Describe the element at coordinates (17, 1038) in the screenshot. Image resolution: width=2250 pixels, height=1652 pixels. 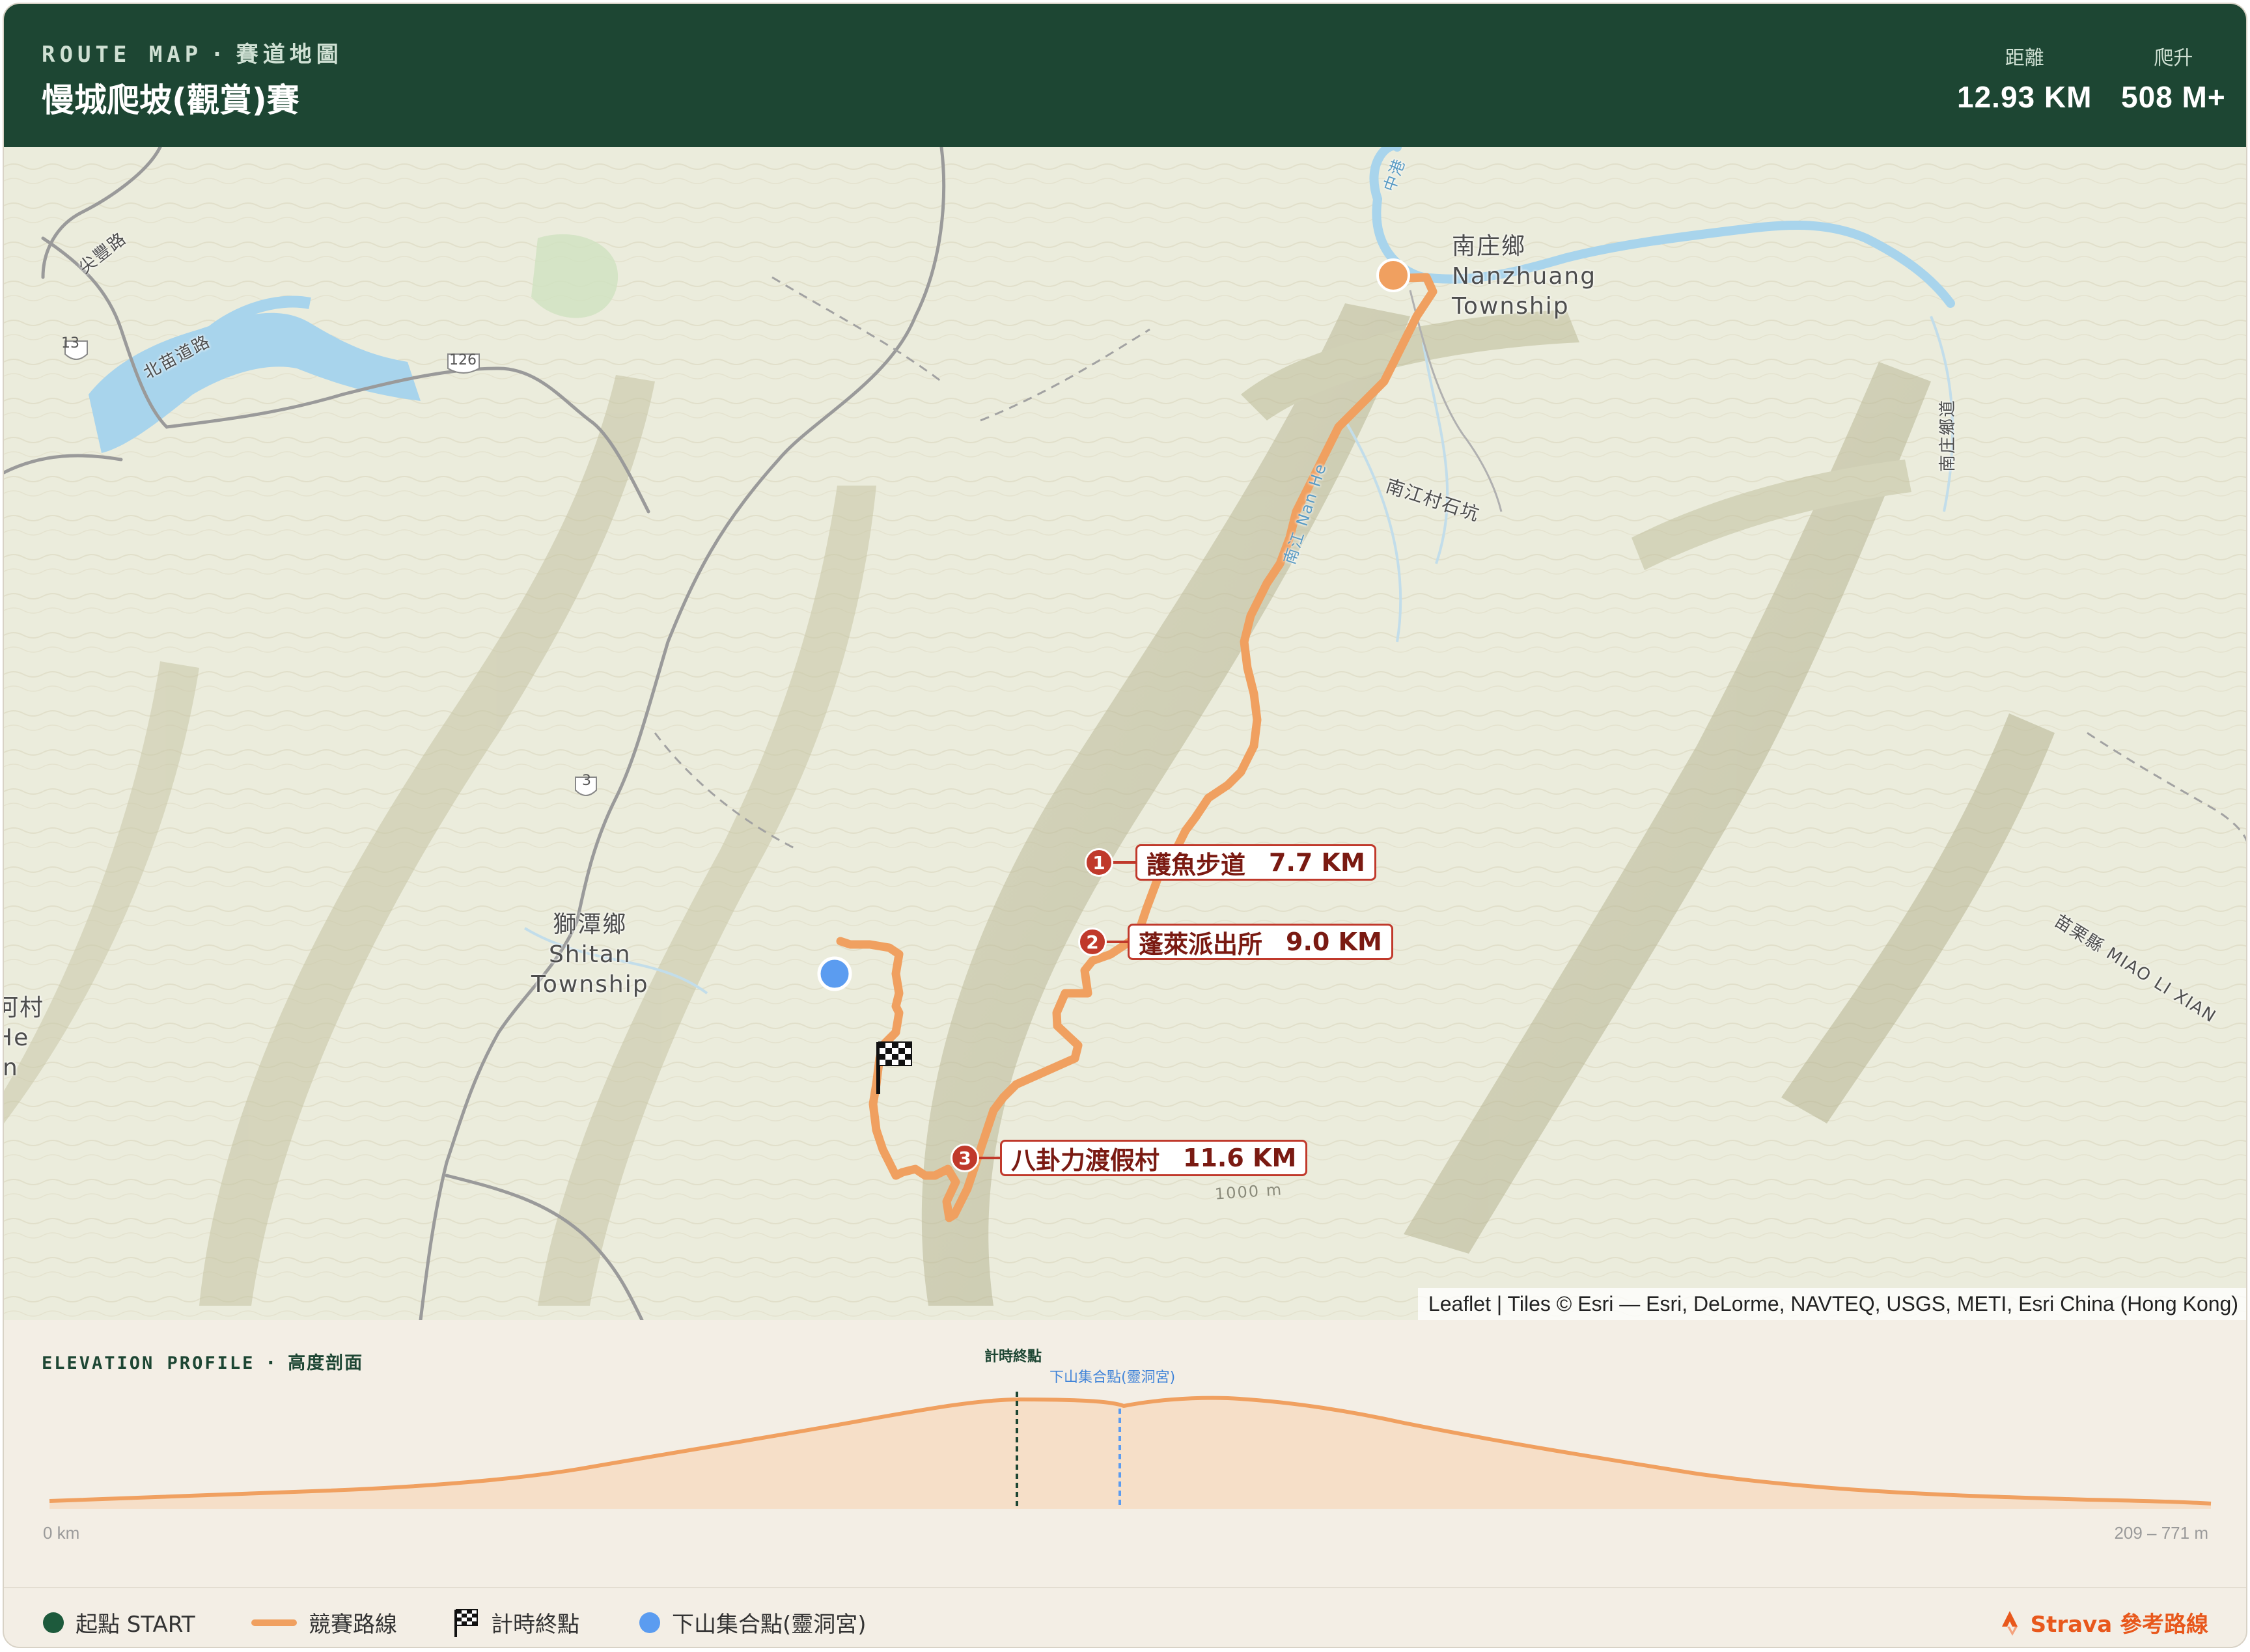
I see `left-edge-en: He` at that location.